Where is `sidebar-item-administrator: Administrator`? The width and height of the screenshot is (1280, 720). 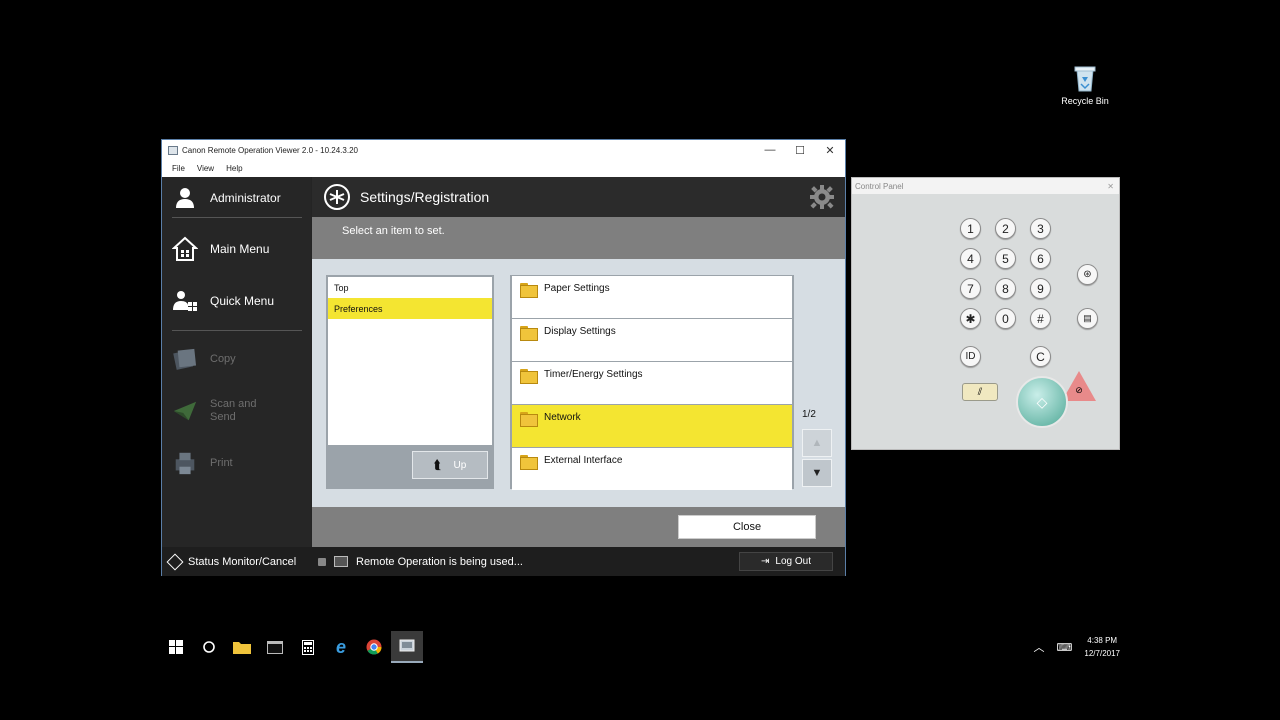 sidebar-item-administrator: Administrator is located at coordinates (226, 198).